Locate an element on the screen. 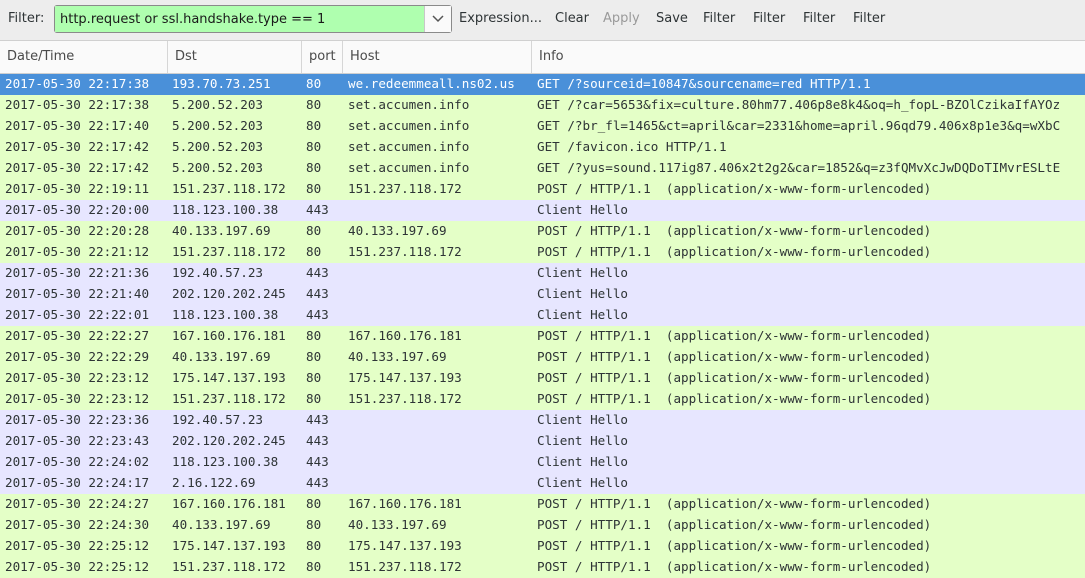 Image resolution: width=1085 pixels, height=578 pixels. cell-dst: 202.120.202.245 is located at coordinates (229, 293).